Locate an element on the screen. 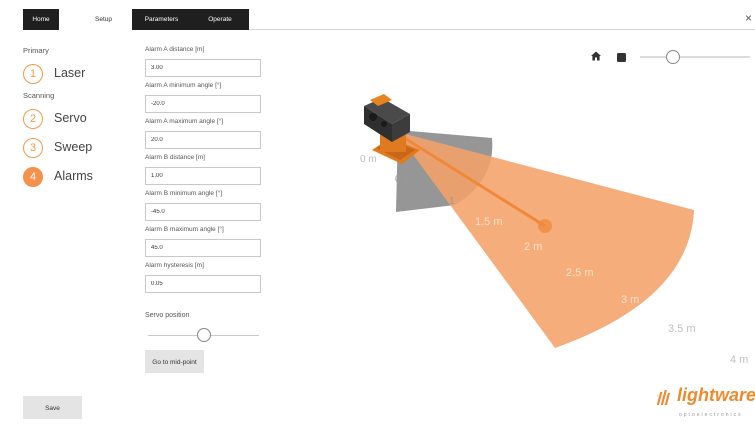  step-number-1: 1 is located at coordinates (33, 74).